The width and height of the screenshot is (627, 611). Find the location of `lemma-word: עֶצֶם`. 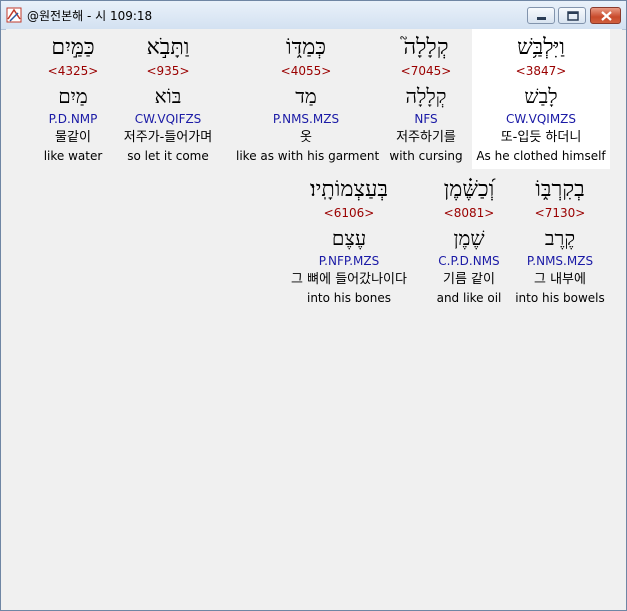

lemma-word: עֶצֶם is located at coordinates (349, 238).